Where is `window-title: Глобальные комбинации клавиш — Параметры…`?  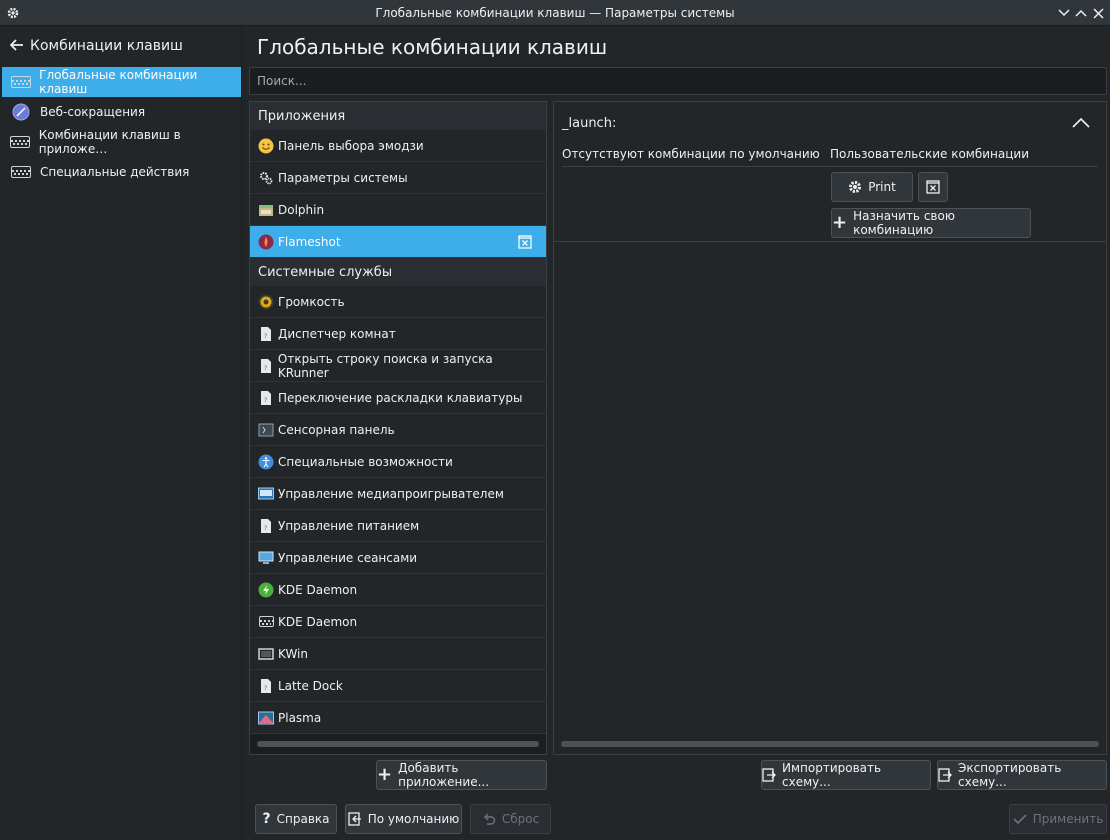
window-title: Глобальные комбинации клавиш — Параметры… is located at coordinates (555, 13).